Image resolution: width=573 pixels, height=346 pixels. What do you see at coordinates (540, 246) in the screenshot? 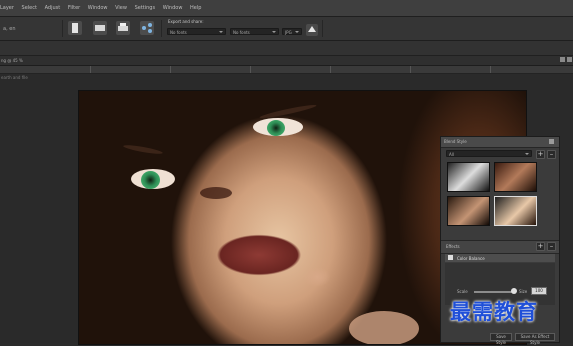
I see `add-effect-button: +` at bounding box center [540, 246].